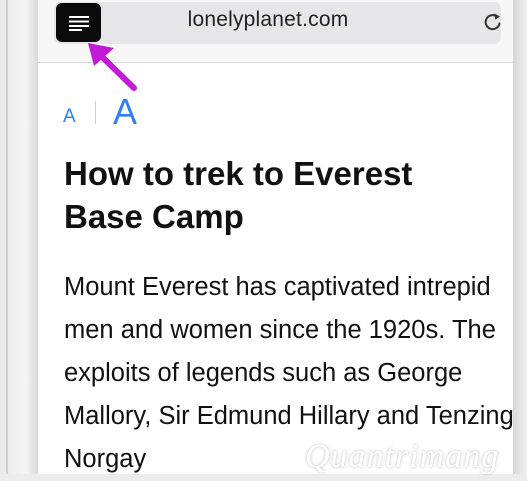  Describe the element at coordinates (19, 237) in the screenshot. I see `device-frame-left` at that location.